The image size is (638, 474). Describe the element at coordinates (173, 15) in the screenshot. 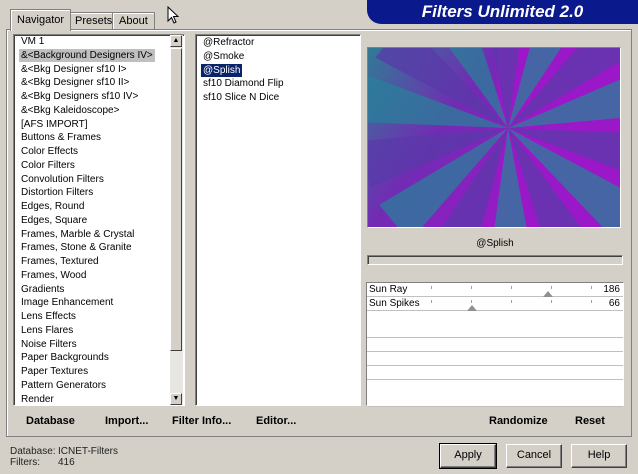

I see `mouse-cursor-icon` at that location.